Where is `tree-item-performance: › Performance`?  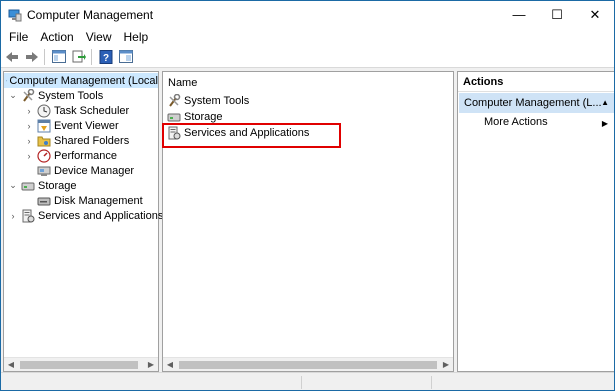 tree-item-performance: › Performance is located at coordinates (60, 155).